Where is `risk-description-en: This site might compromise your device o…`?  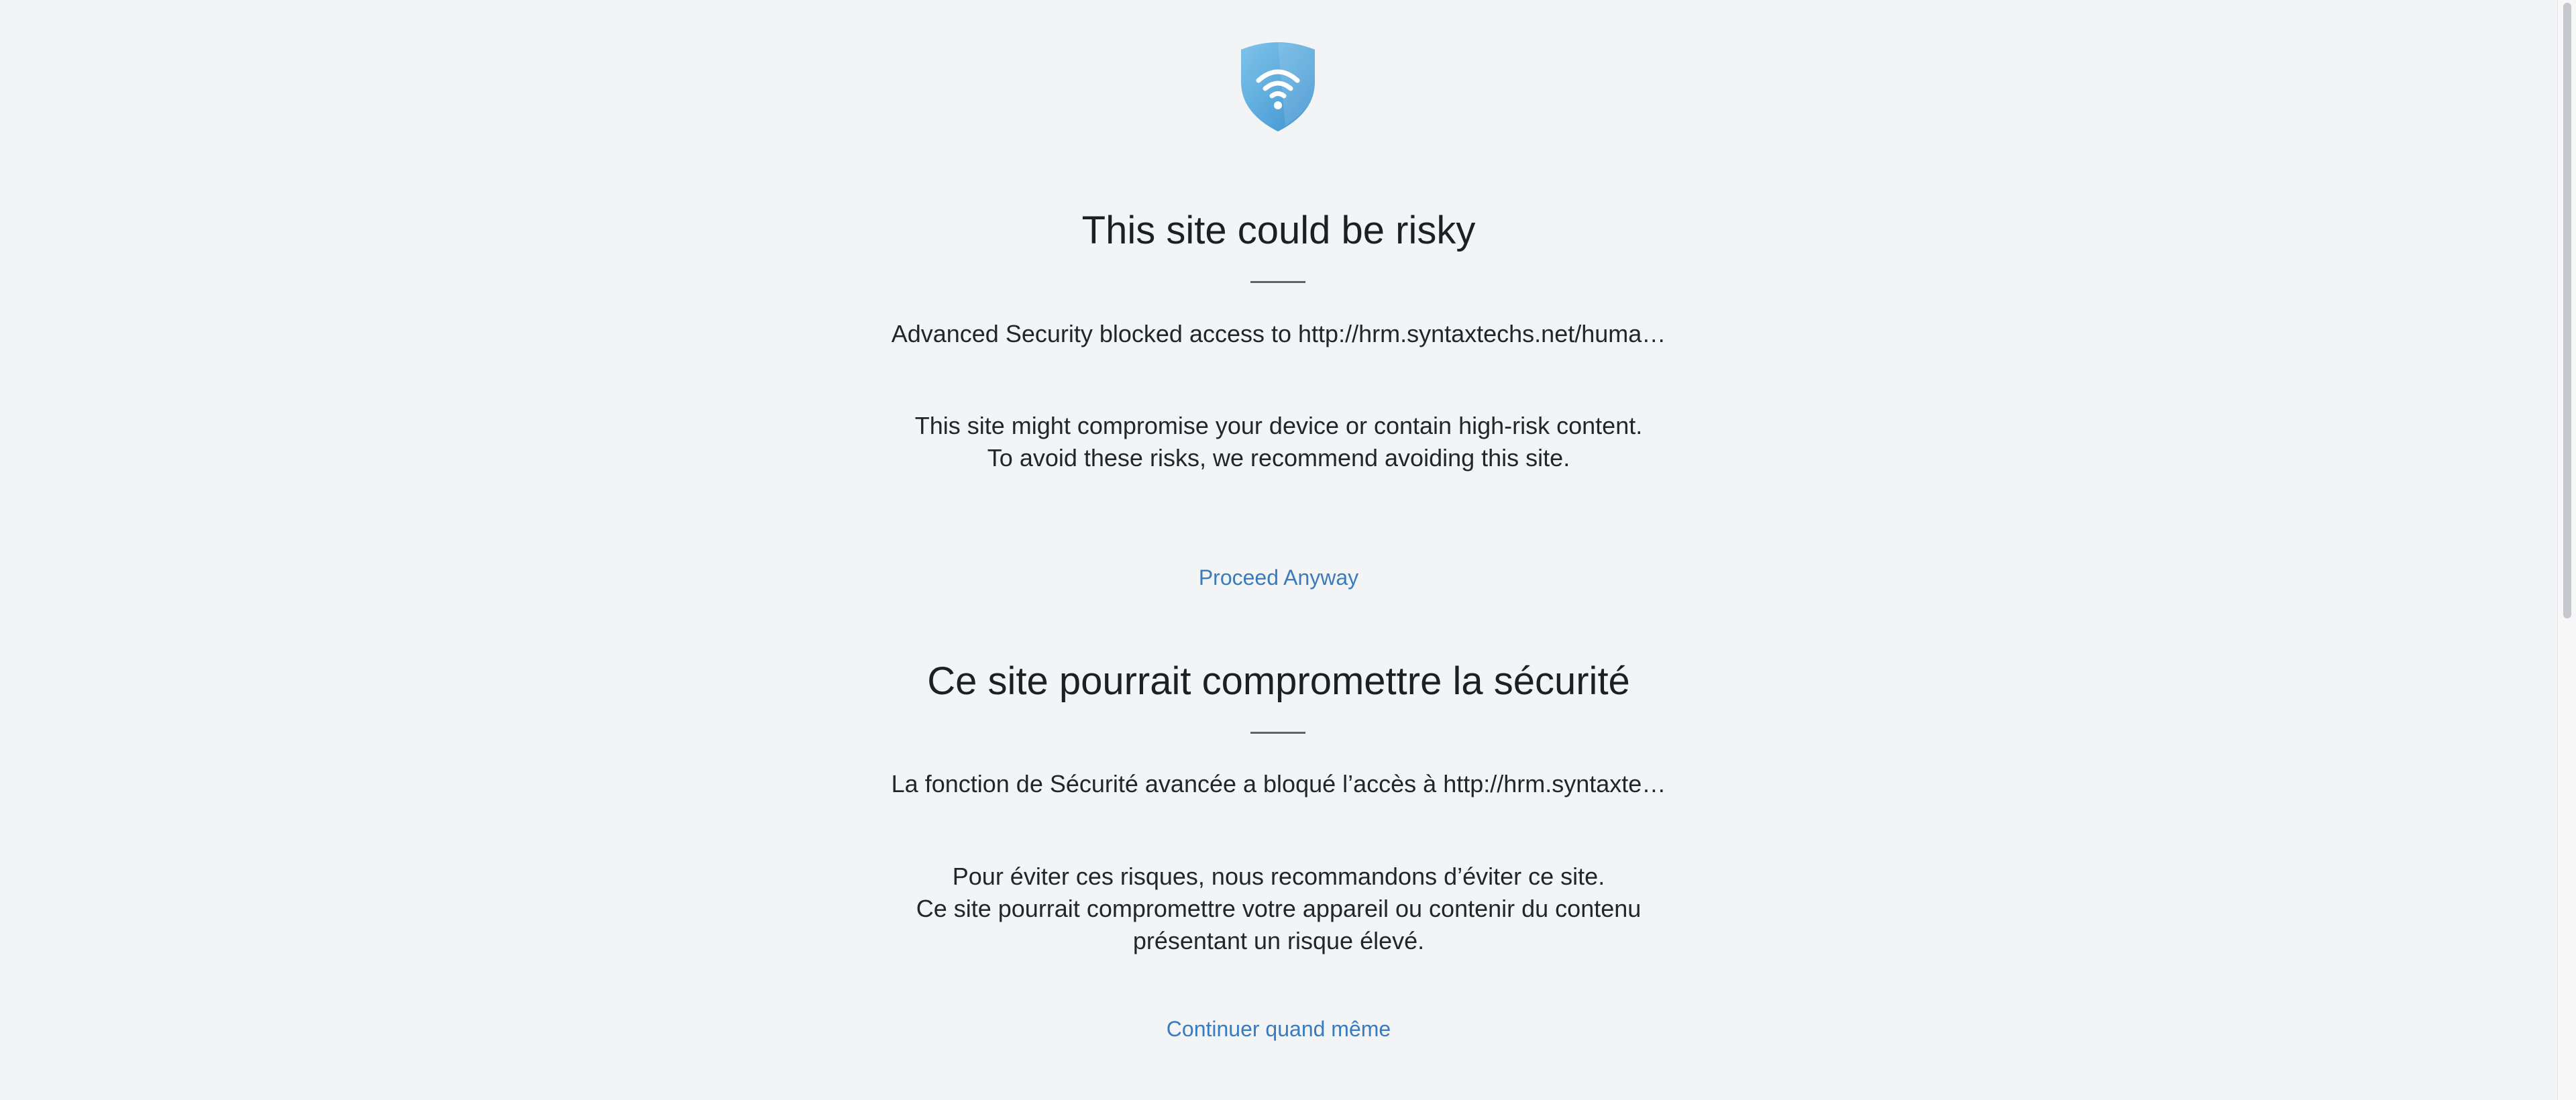
risk-description-en: This site might compromise your device o… is located at coordinates (1278, 442).